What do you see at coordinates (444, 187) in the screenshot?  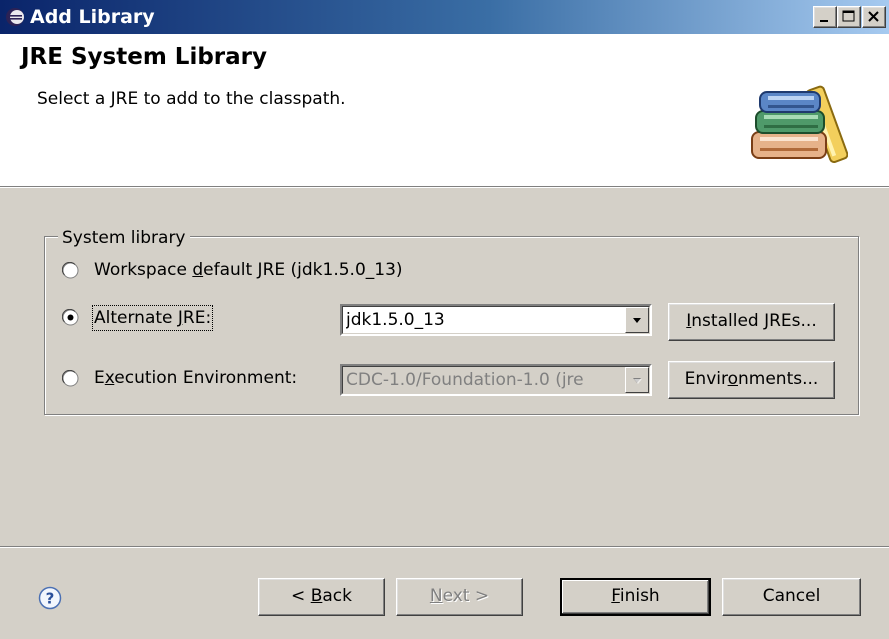 I see `header-separator-highlight` at bounding box center [444, 187].